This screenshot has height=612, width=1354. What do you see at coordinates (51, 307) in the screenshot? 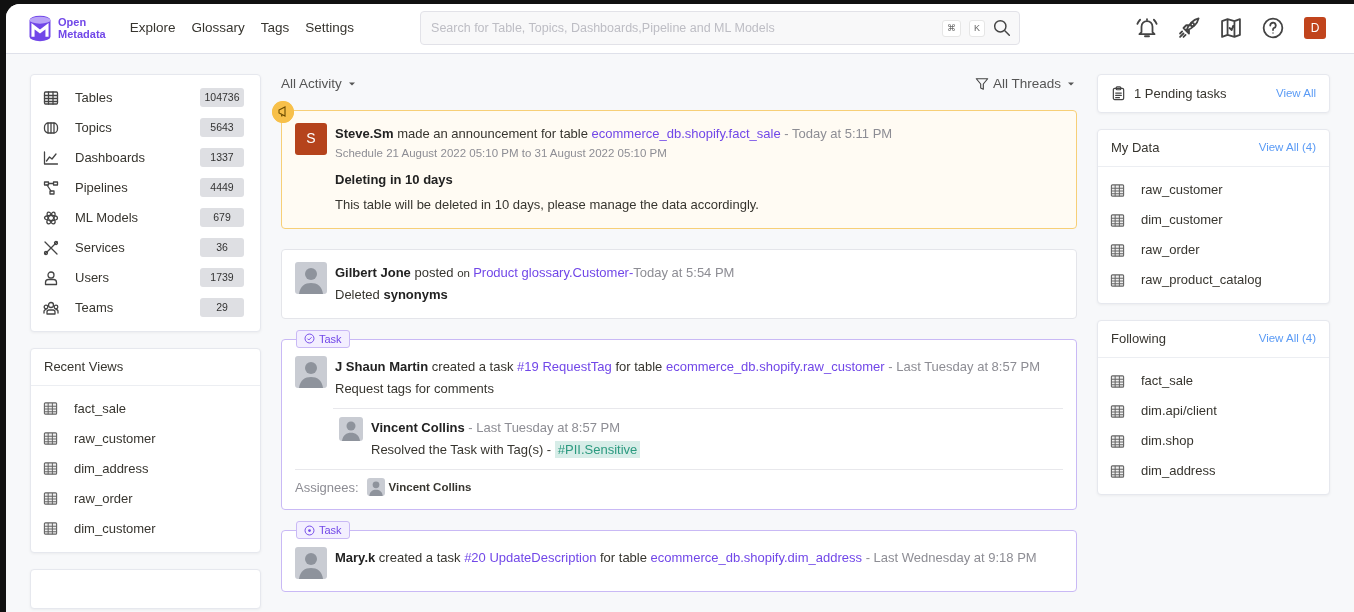
I see `team-icon` at bounding box center [51, 307].